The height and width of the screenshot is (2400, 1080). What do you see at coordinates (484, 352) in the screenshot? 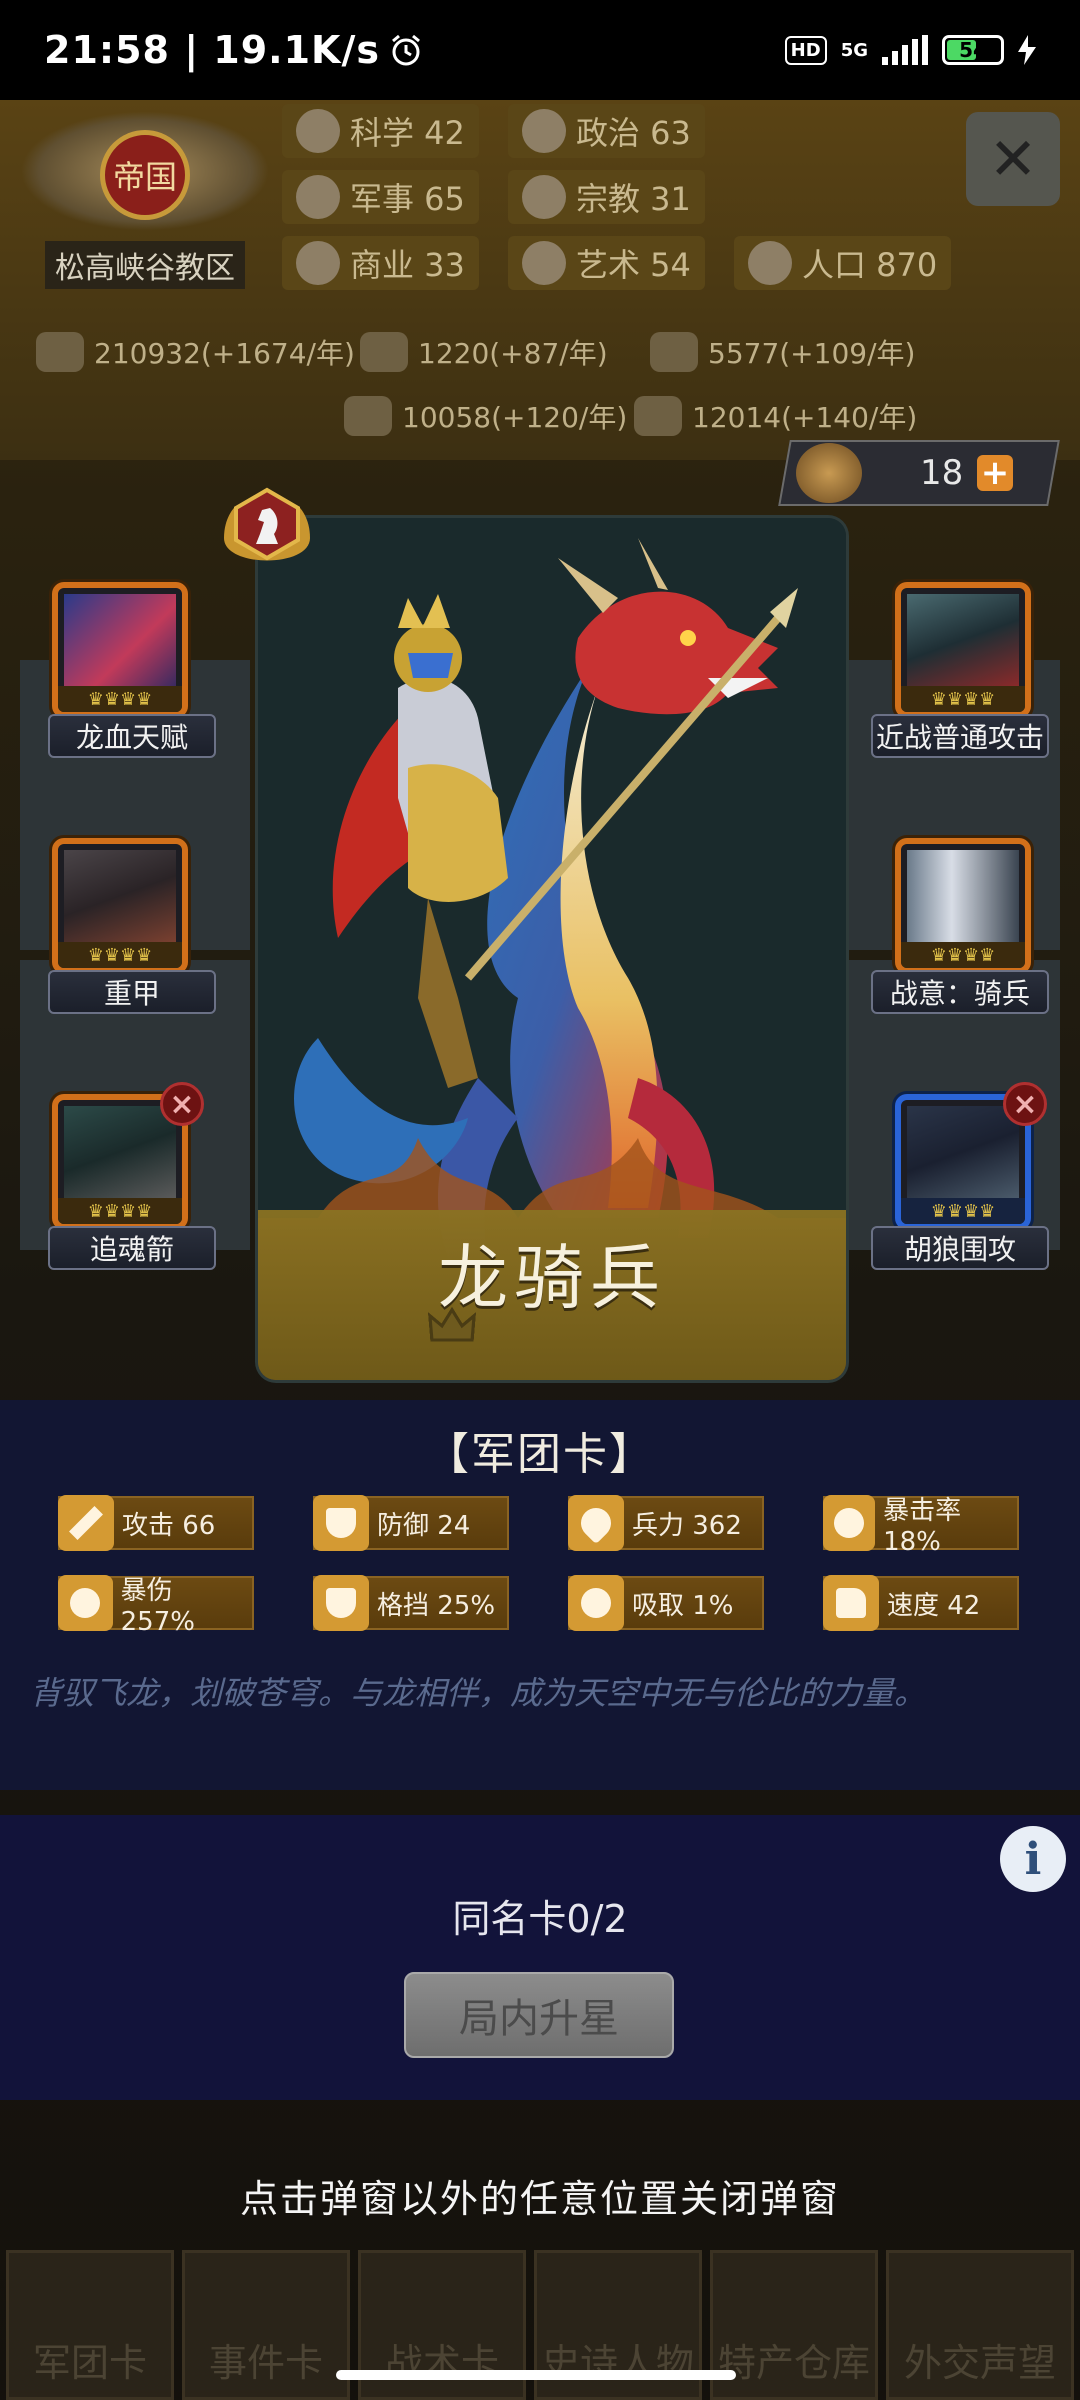
I see `resource-wood: 1220(+87/年)` at bounding box center [484, 352].